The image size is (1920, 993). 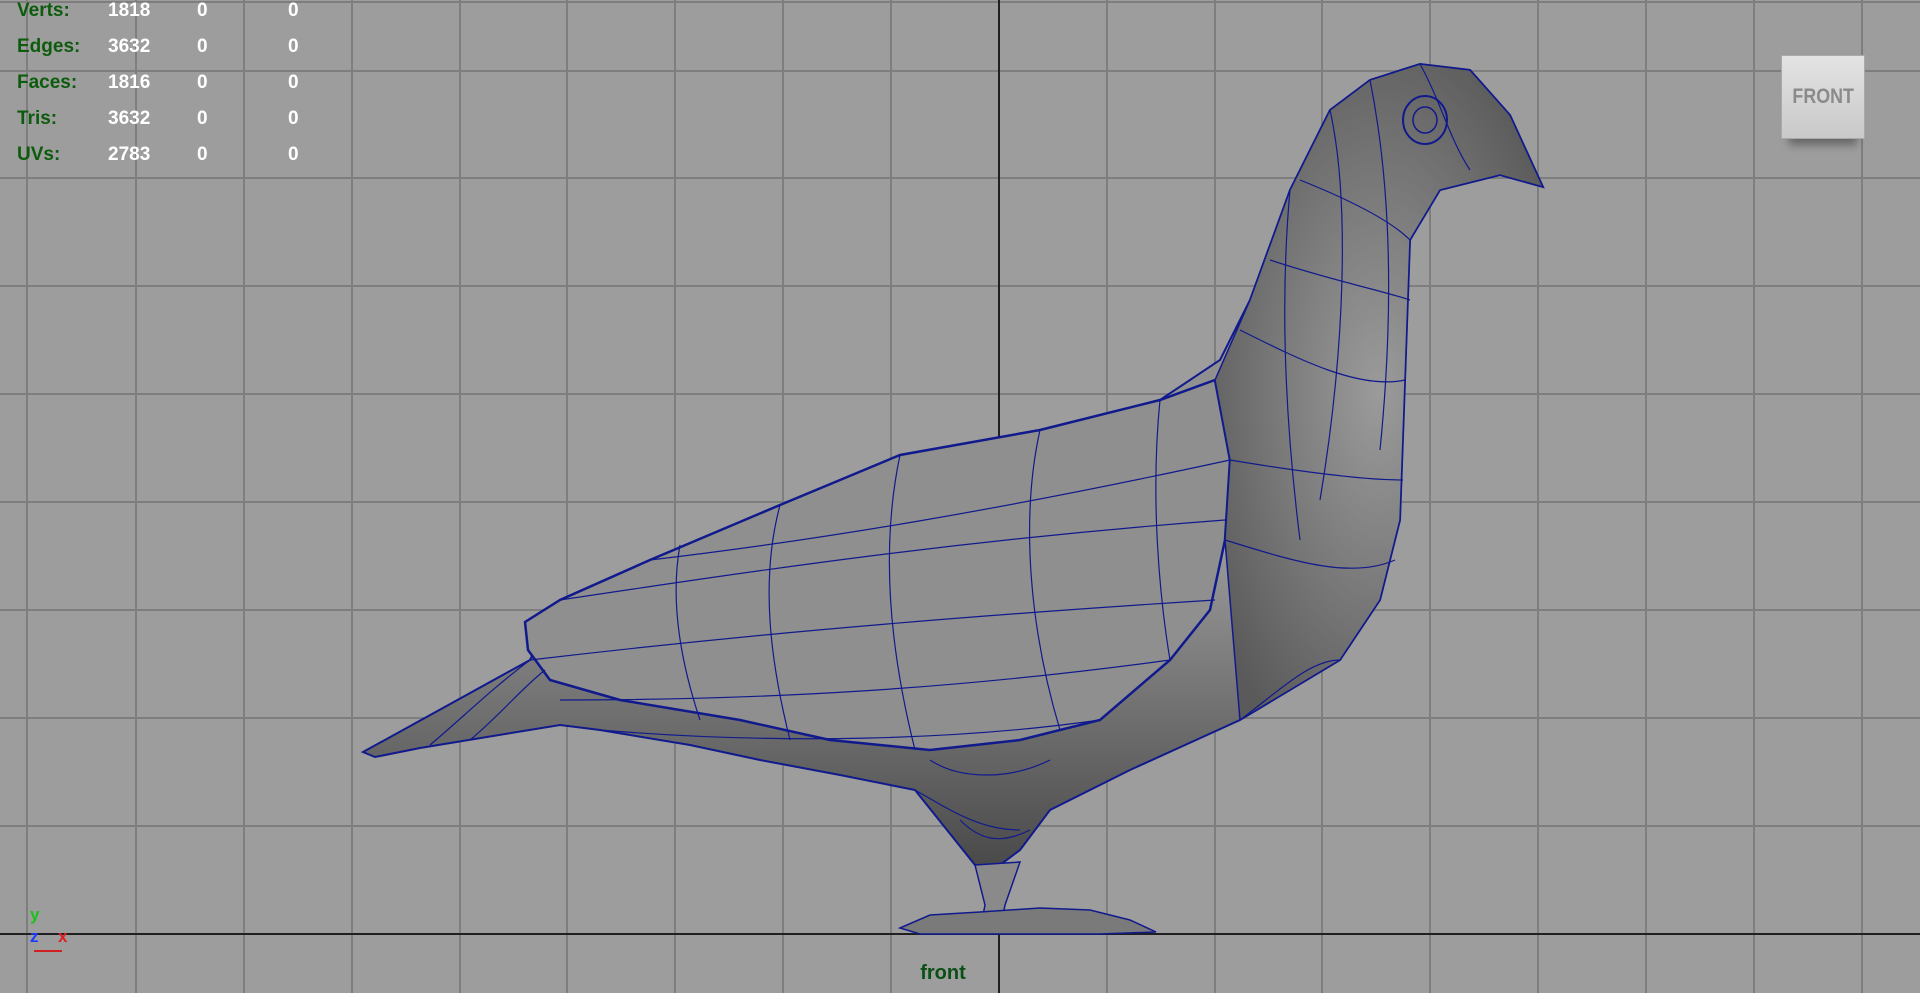 I want to click on hud-value: 1816, so click(x=129, y=82).